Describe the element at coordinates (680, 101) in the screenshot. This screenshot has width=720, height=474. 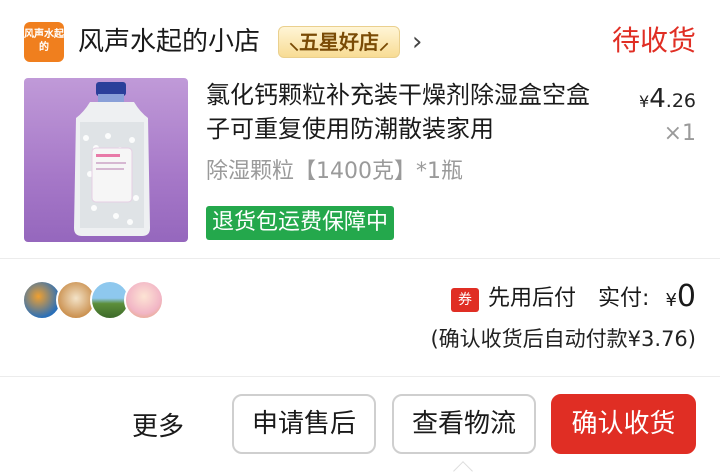
I see `price-decimal: .26` at that location.